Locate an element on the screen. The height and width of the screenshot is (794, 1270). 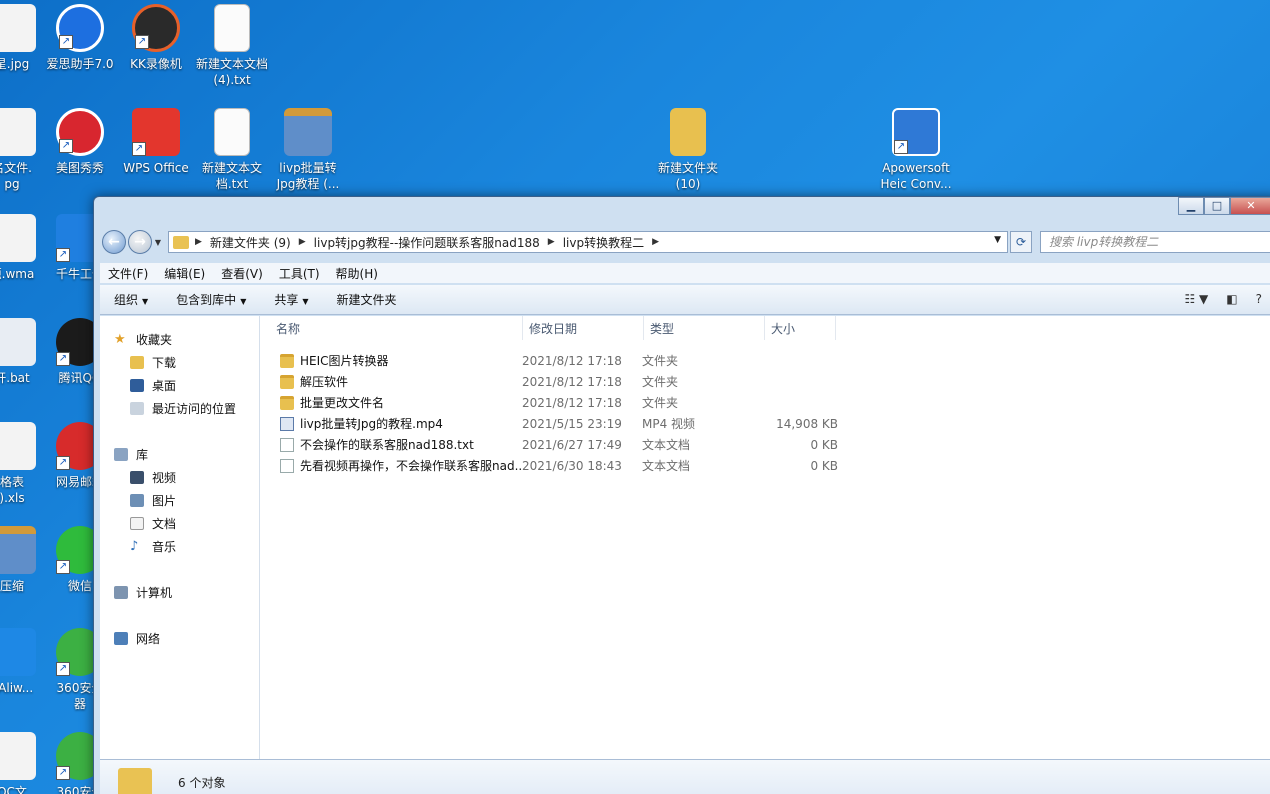
desktop-icon-label: KK录像机 is located at coordinates (156, 64).